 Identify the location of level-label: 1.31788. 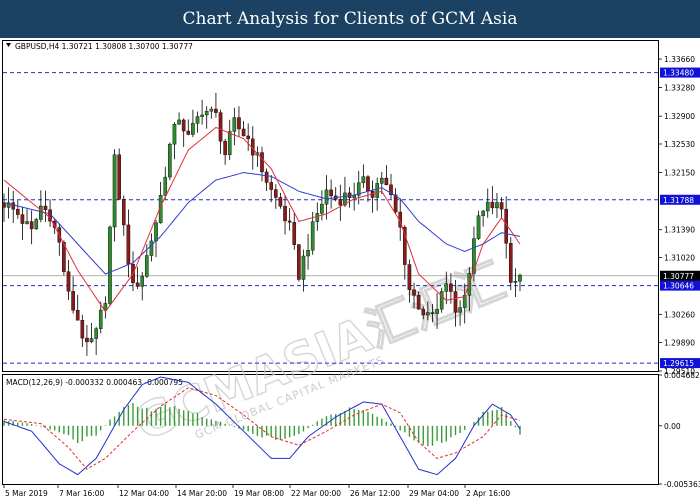
(678, 200).